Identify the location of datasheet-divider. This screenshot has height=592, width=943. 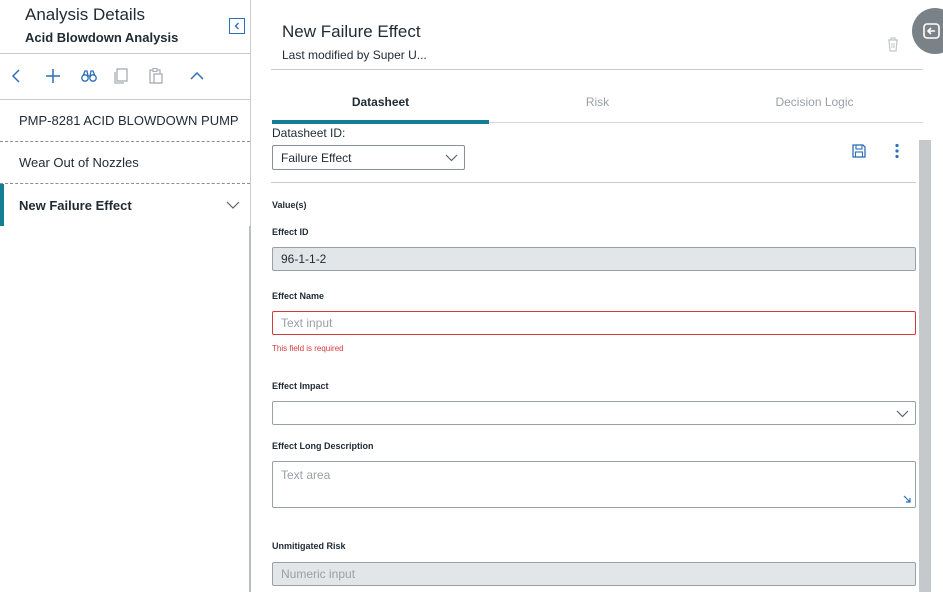
(593, 182).